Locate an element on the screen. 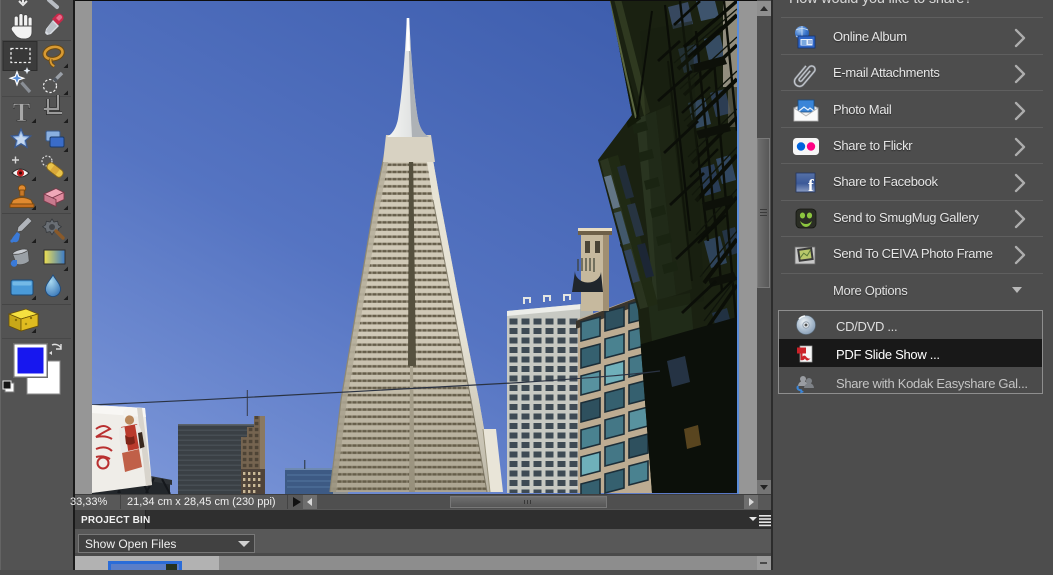 The width and height of the screenshot is (1053, 575). svg-text: T is located at coordinates (21, 112).